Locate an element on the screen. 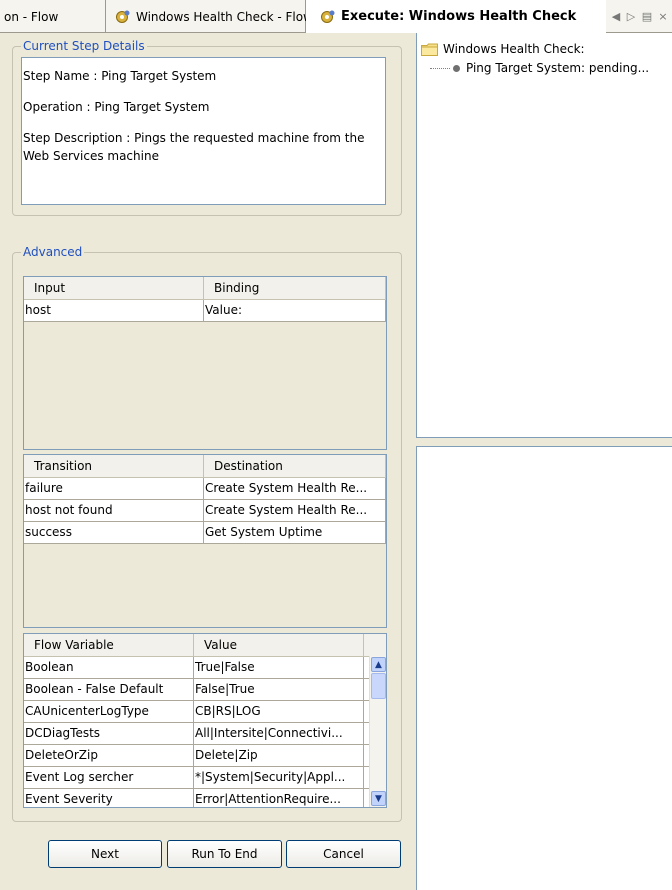 This screenshot has height=890, width=672. tab-execute-windows-health-check: Execute: Windows Health Check is located at coordinates (456, 16).